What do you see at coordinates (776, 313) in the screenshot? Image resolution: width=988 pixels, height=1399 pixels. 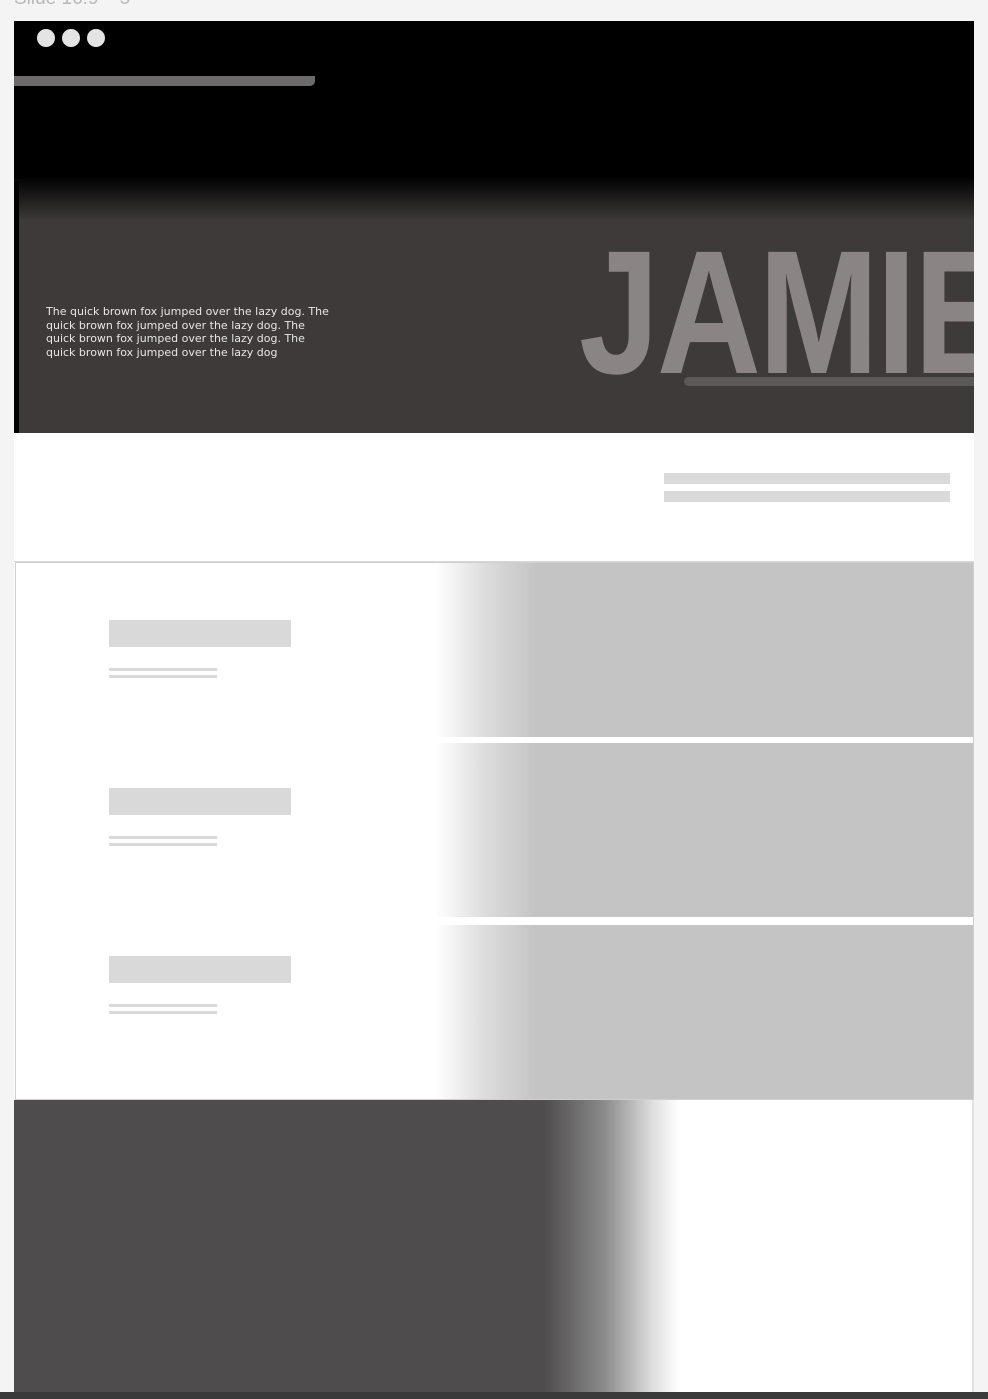 I see `hero-title: JAMIE` at bounding box center [776, 313].